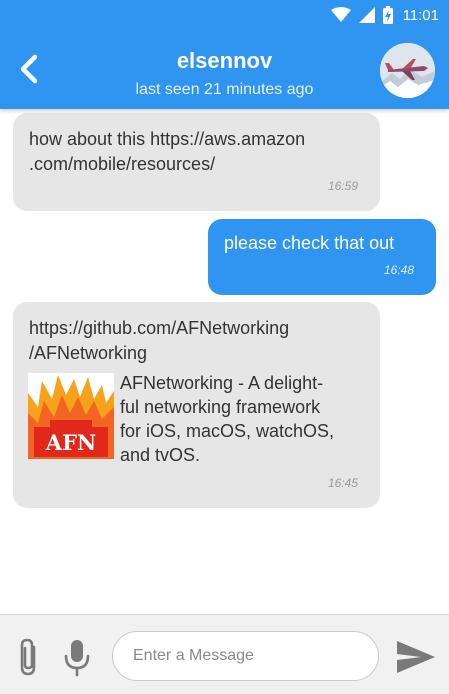 This screenshot has width=449, height=694. I want to click on microphone-button, so click(77, 657).